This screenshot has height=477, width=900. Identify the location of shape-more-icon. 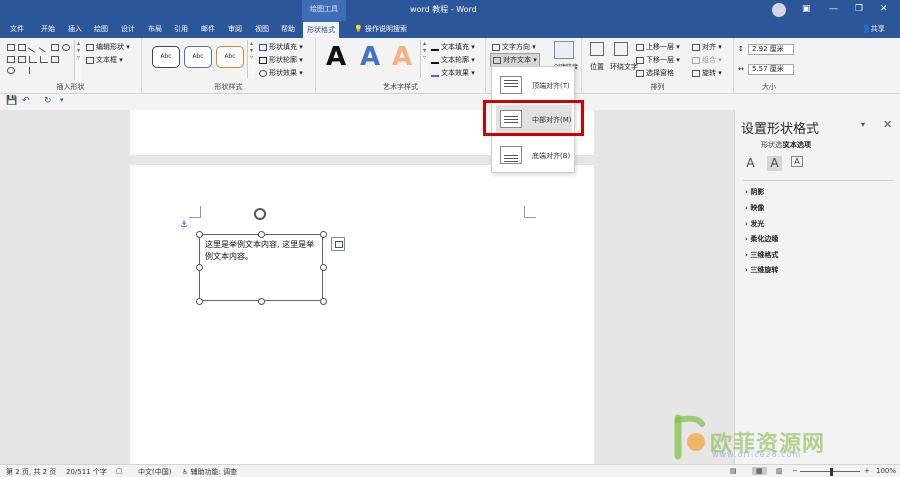
(66, 70).